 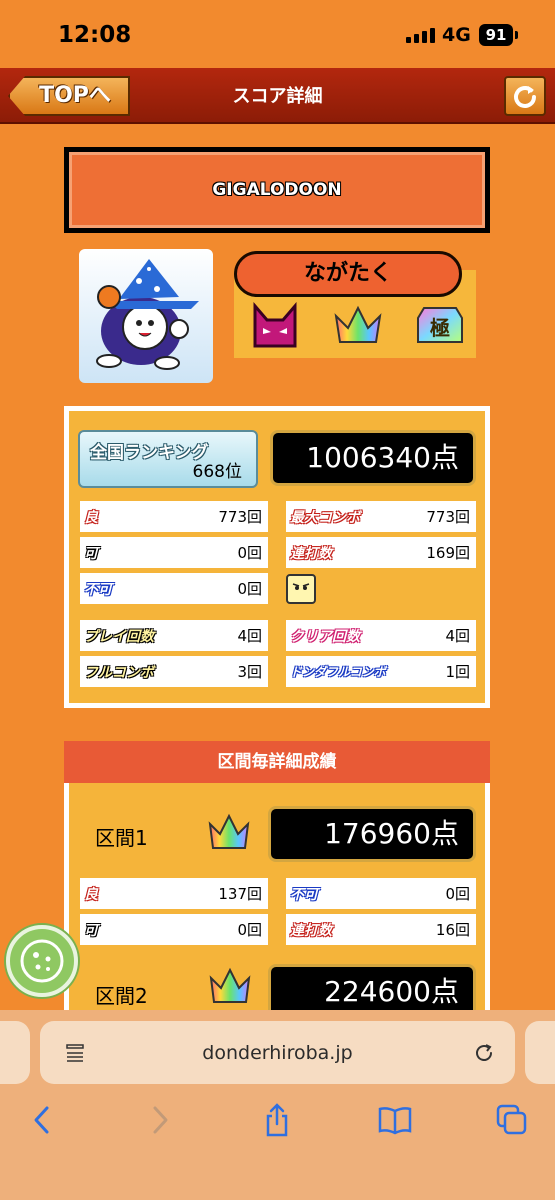 I want to click on stat-play-count: プレイ回数 4回, so click(x=174, y=635).